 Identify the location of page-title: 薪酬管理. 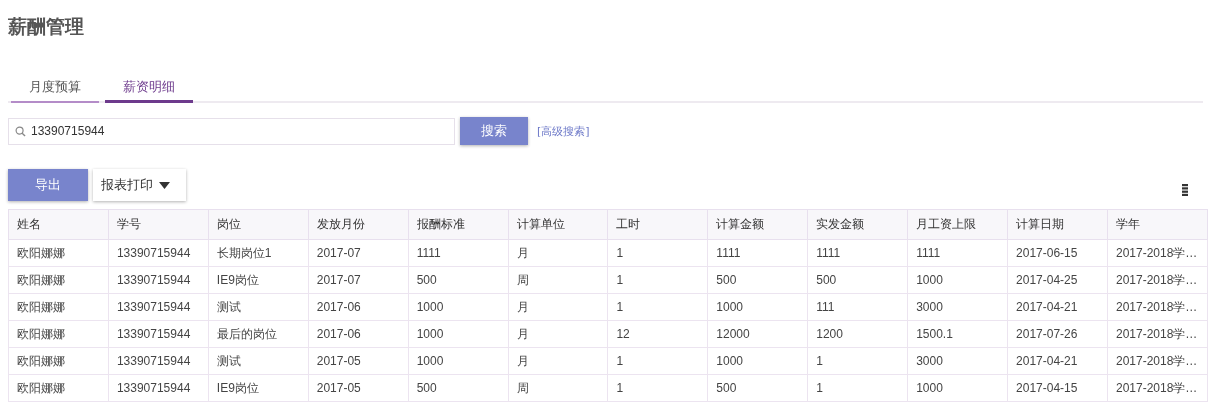
(46, 26).